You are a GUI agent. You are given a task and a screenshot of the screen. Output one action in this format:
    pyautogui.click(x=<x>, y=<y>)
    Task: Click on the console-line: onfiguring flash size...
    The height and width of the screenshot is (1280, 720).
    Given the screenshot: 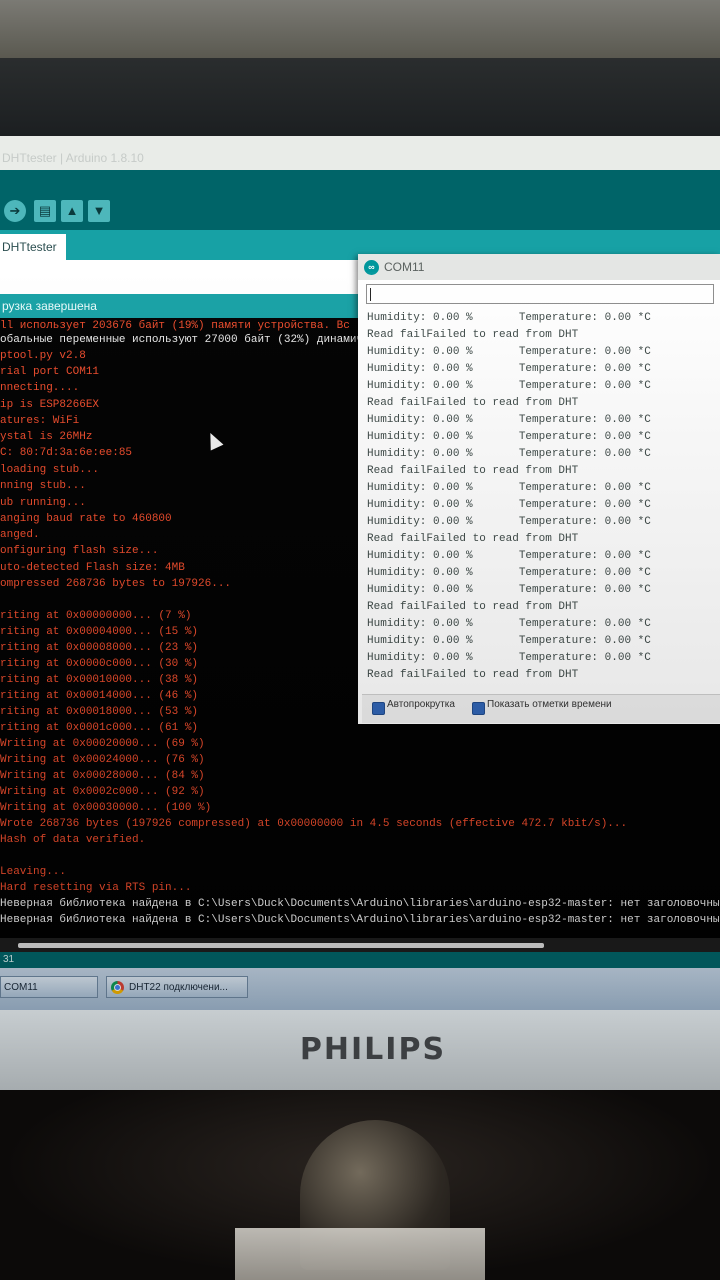 What is the action you would take?
    pyautogui.click(x=79, y=551)
    